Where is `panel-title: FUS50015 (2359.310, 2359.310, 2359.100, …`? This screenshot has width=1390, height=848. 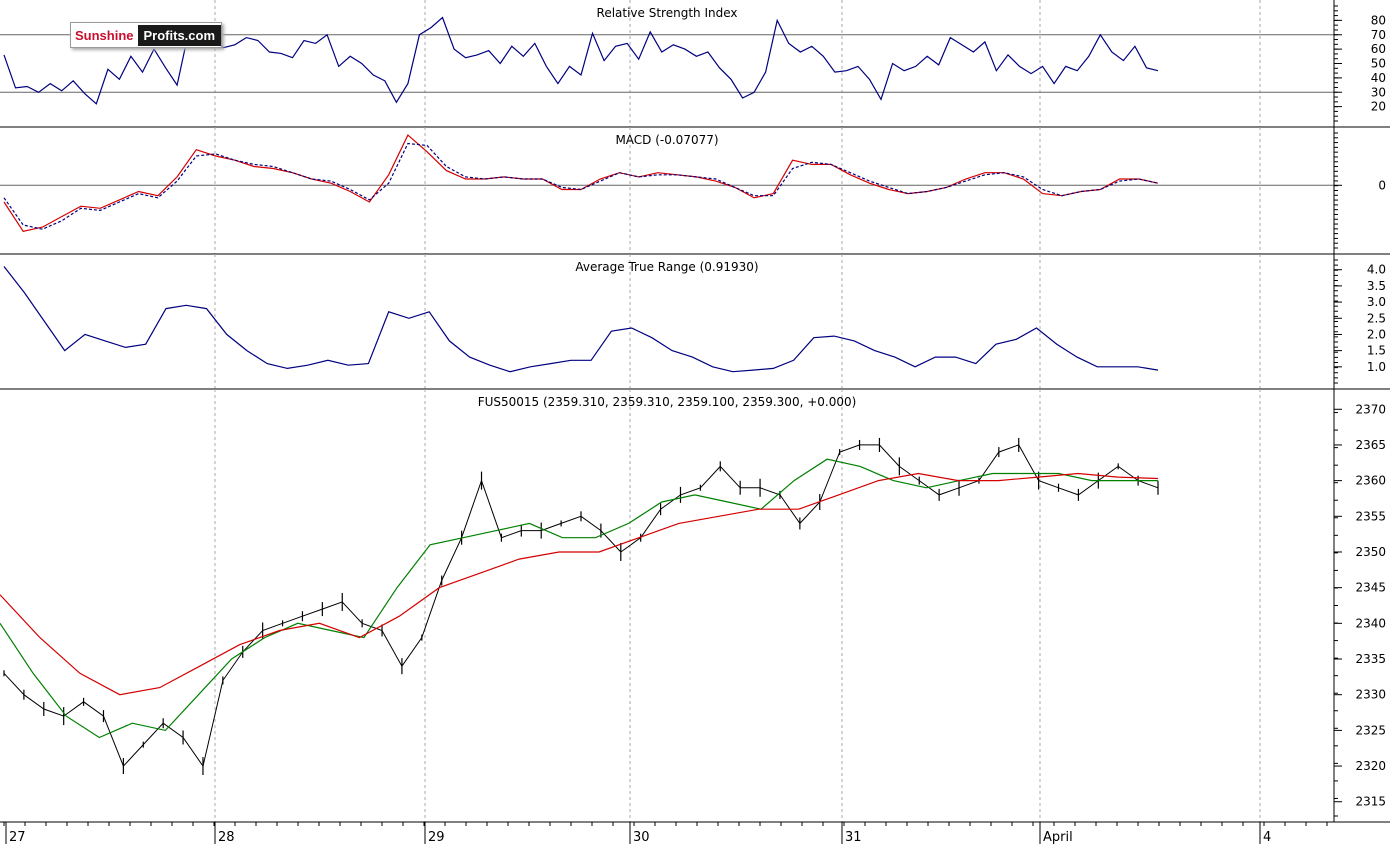 panel-title: FUS50015 (2359.310, 2359.310, 2359.100, … is located at coordinates (667, 402).